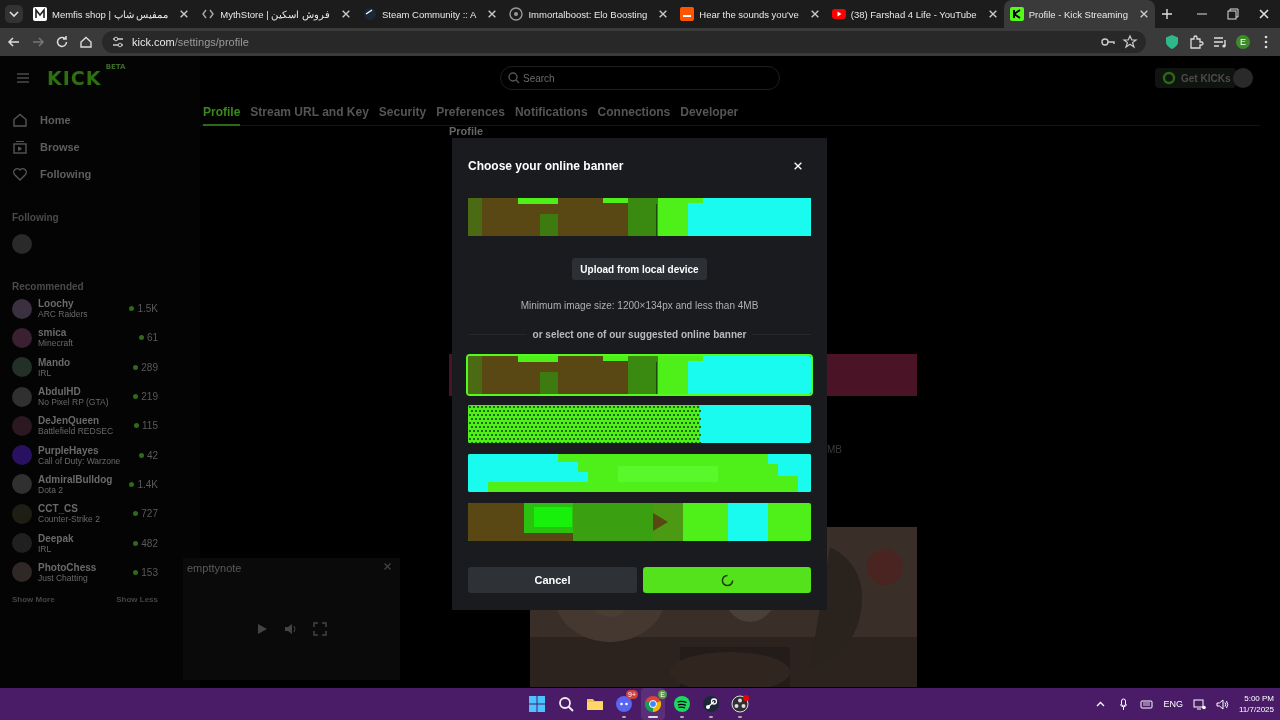 The height and width of the screenshot is (720, 1280). I want to click on channel-item: CCT_CS Counter-Strike 2 727, so click(85, 514).